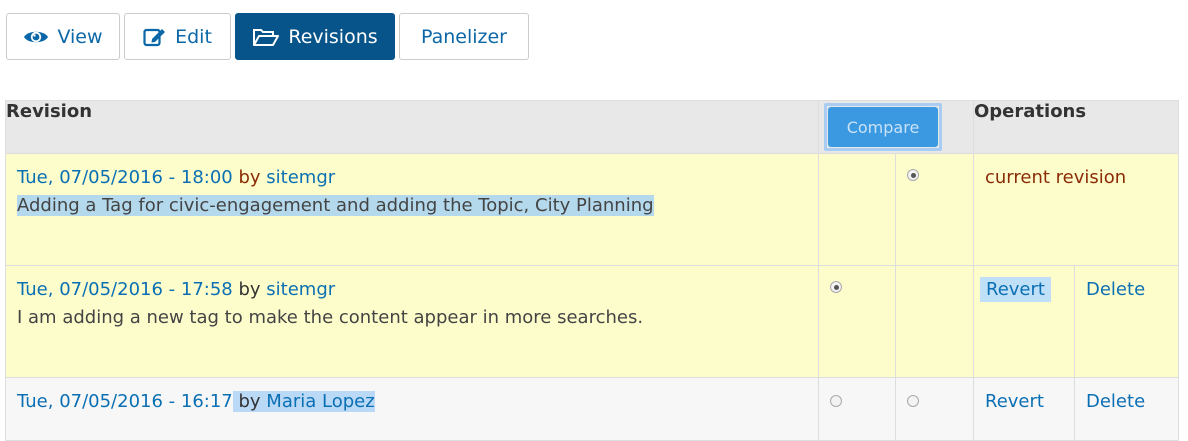 Image resolution: width=1188 pixels, height=441 pixels. I want to click on tab-panelizer-label: Panelizer, so click(463, 36).